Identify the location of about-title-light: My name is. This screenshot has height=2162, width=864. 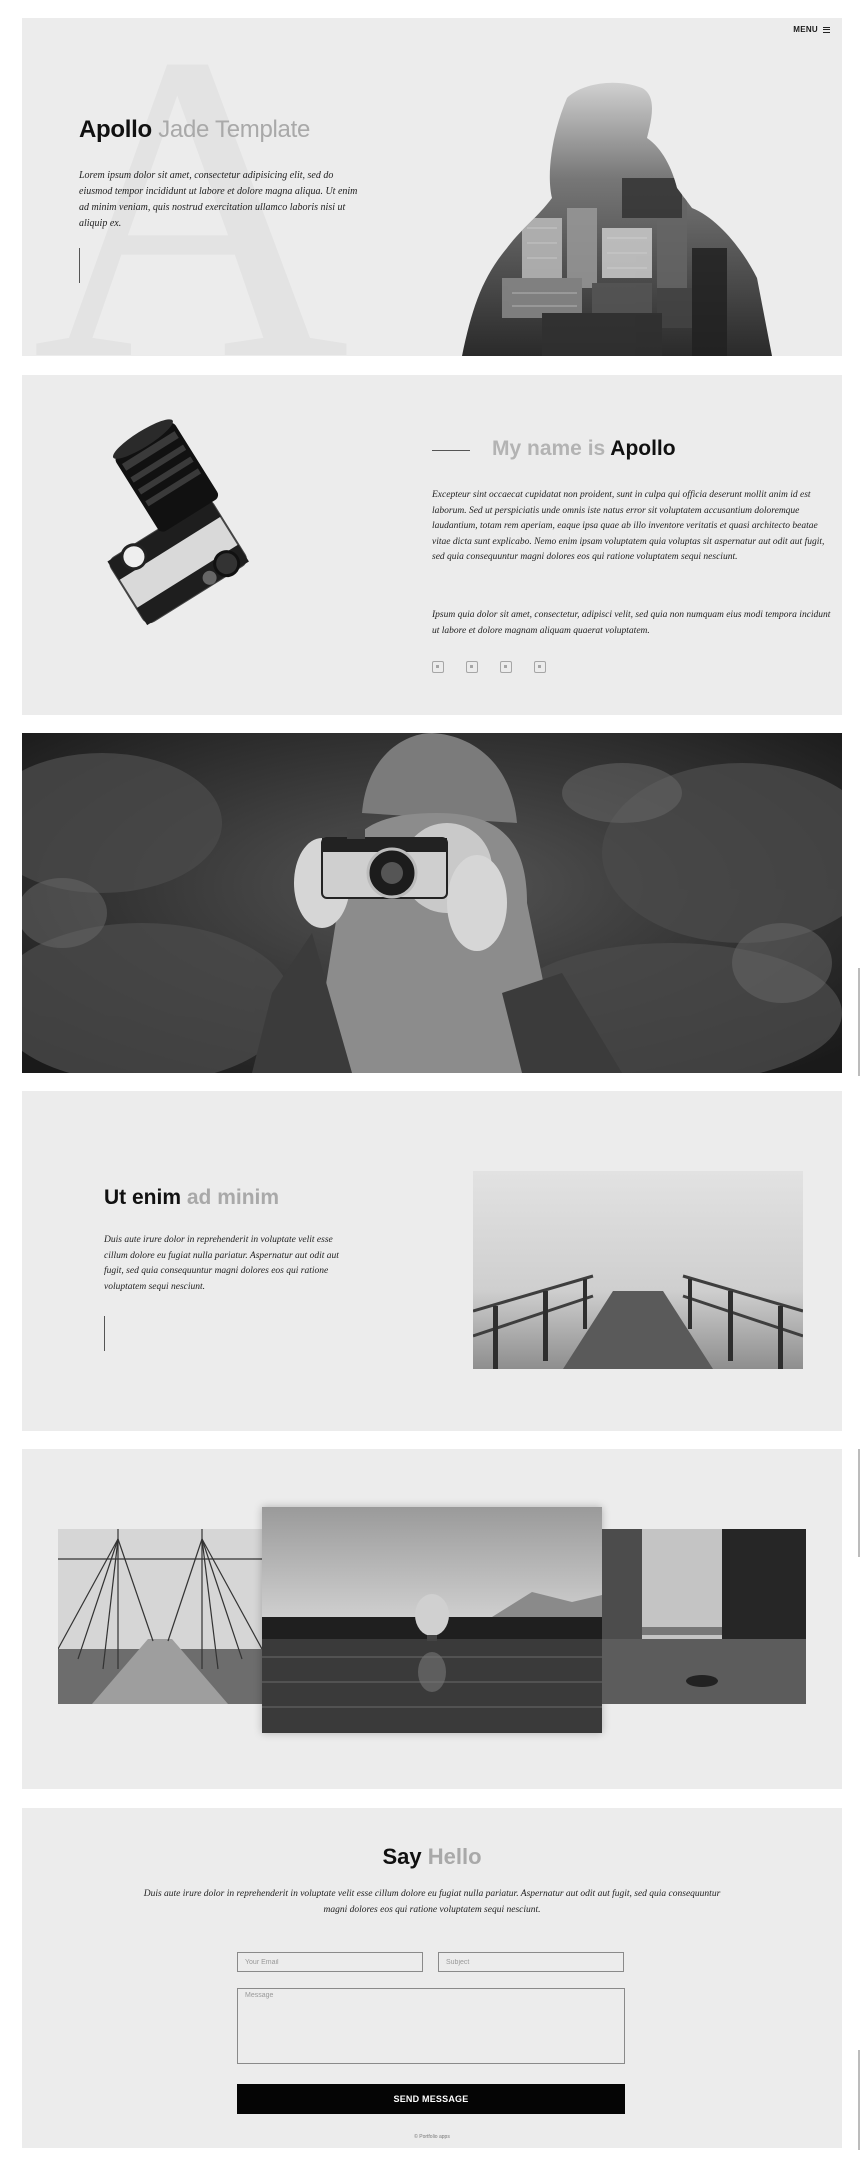
(549, 448).